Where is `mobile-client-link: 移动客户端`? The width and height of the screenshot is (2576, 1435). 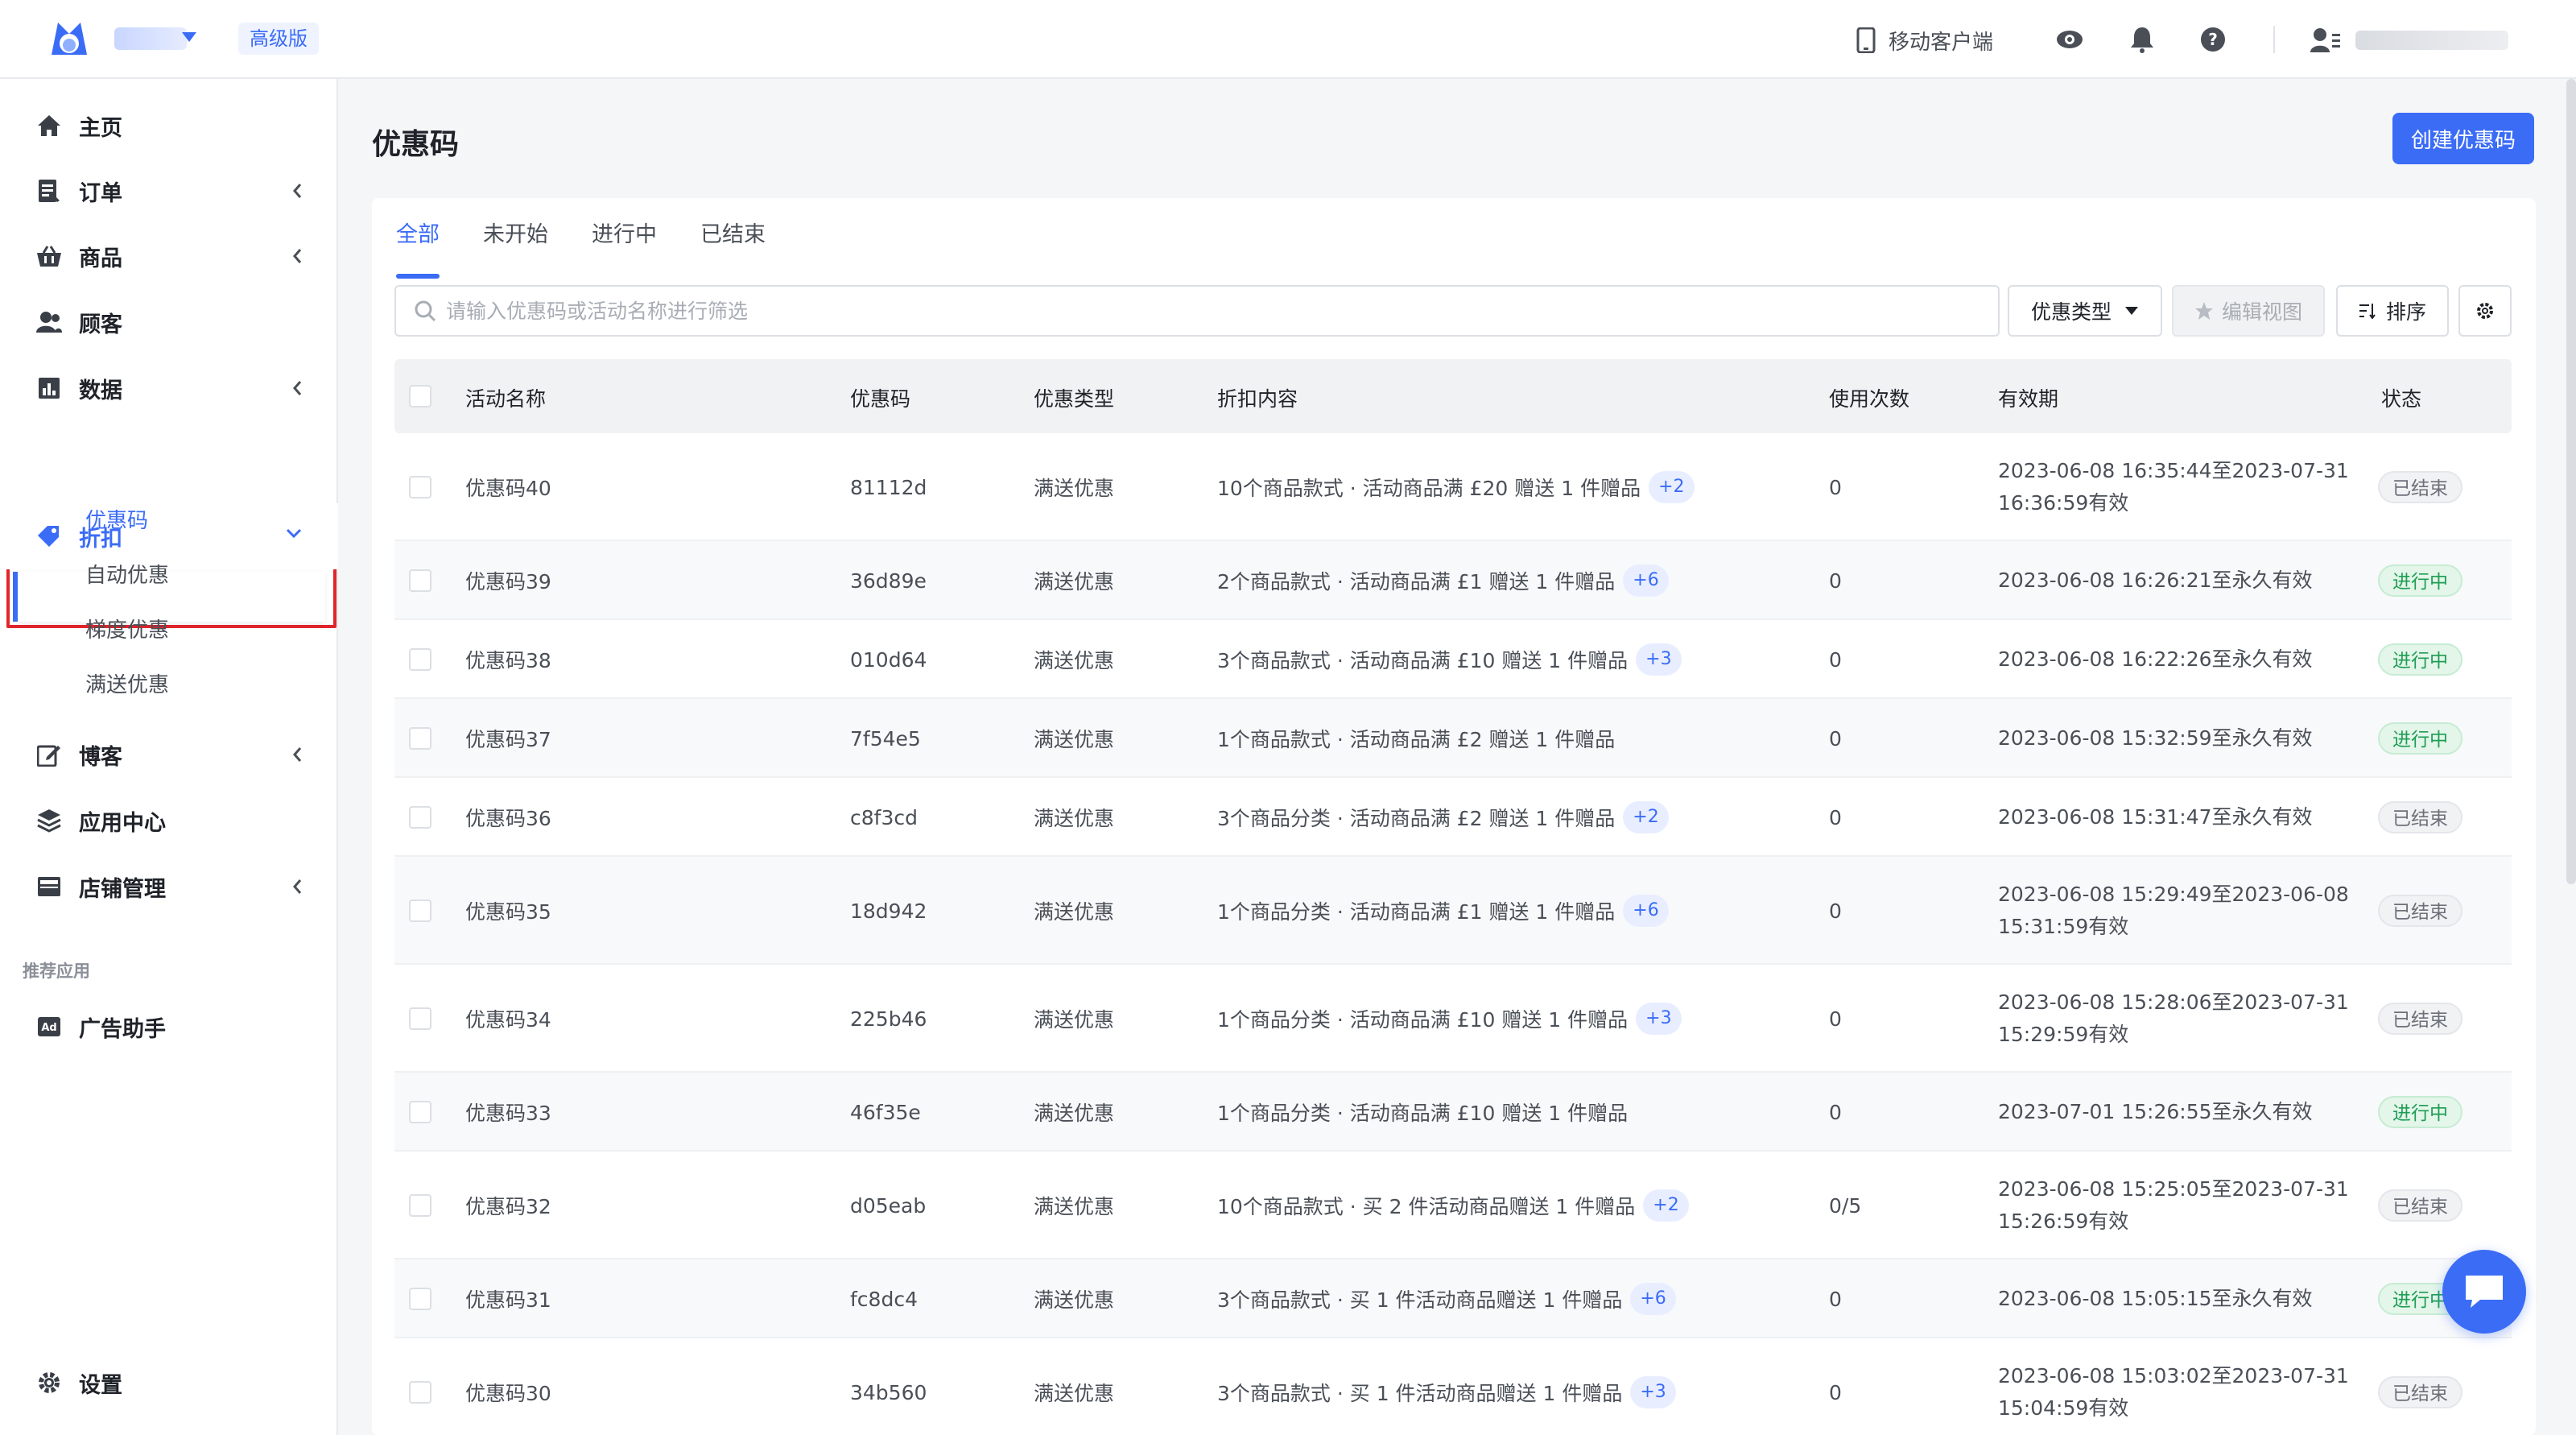
mobile-client-link: 移动客户端 is located at coordinates (1924, 41).